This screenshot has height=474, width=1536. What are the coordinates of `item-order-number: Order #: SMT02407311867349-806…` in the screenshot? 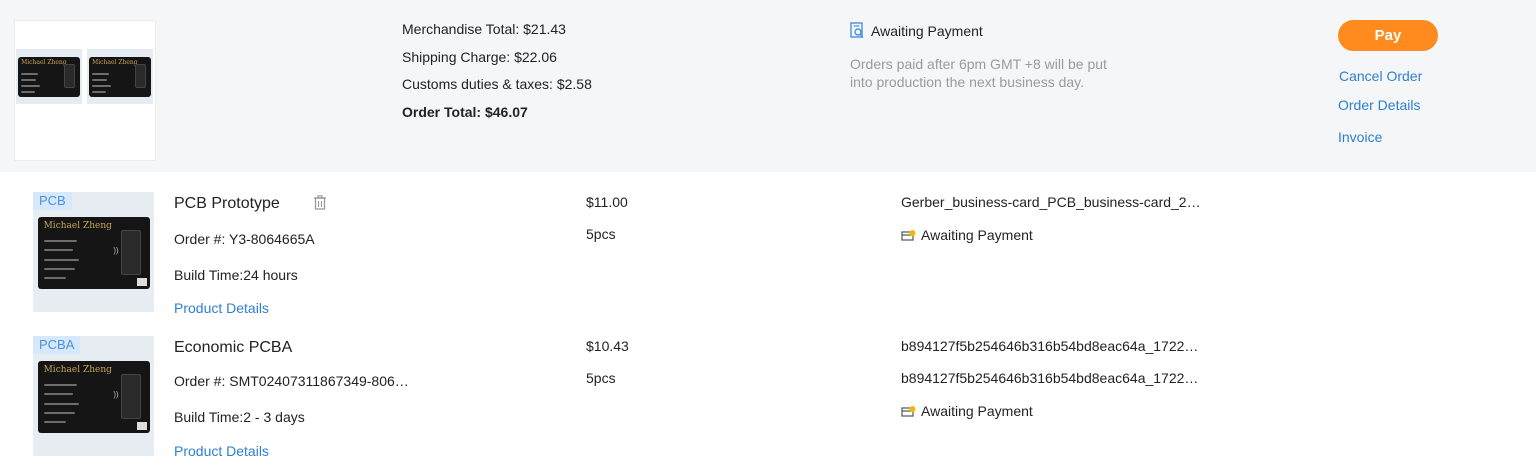 It's located at (291, 381).